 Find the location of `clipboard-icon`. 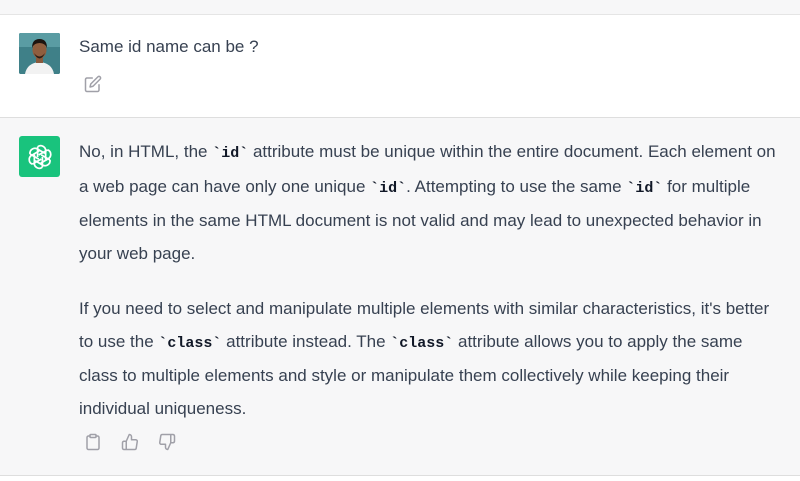

clipboard-icon is located at coordinates (93, 442).